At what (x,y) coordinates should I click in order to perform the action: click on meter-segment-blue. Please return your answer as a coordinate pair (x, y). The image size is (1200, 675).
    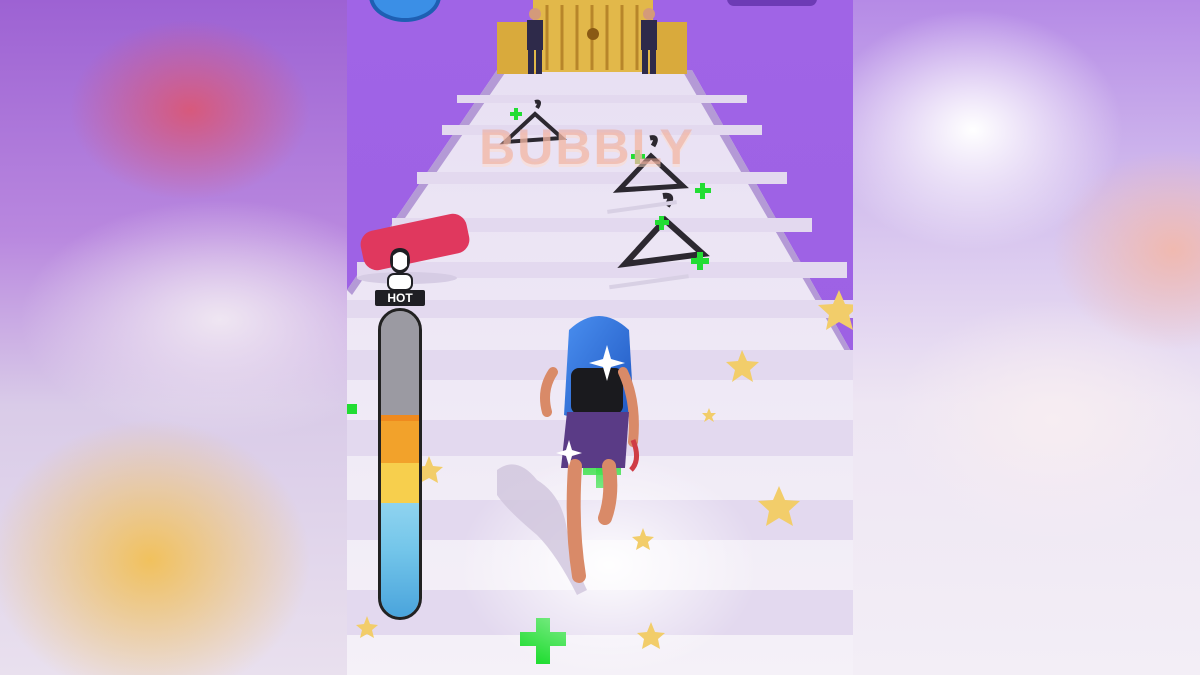
    Looking at the image, I should click on (400, 560).